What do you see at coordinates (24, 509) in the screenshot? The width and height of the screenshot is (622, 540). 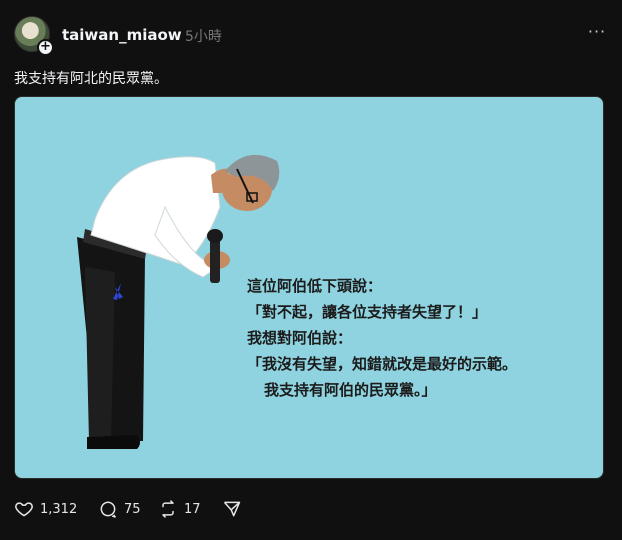 I see `heart-icon` at bounding box center [24, 509].